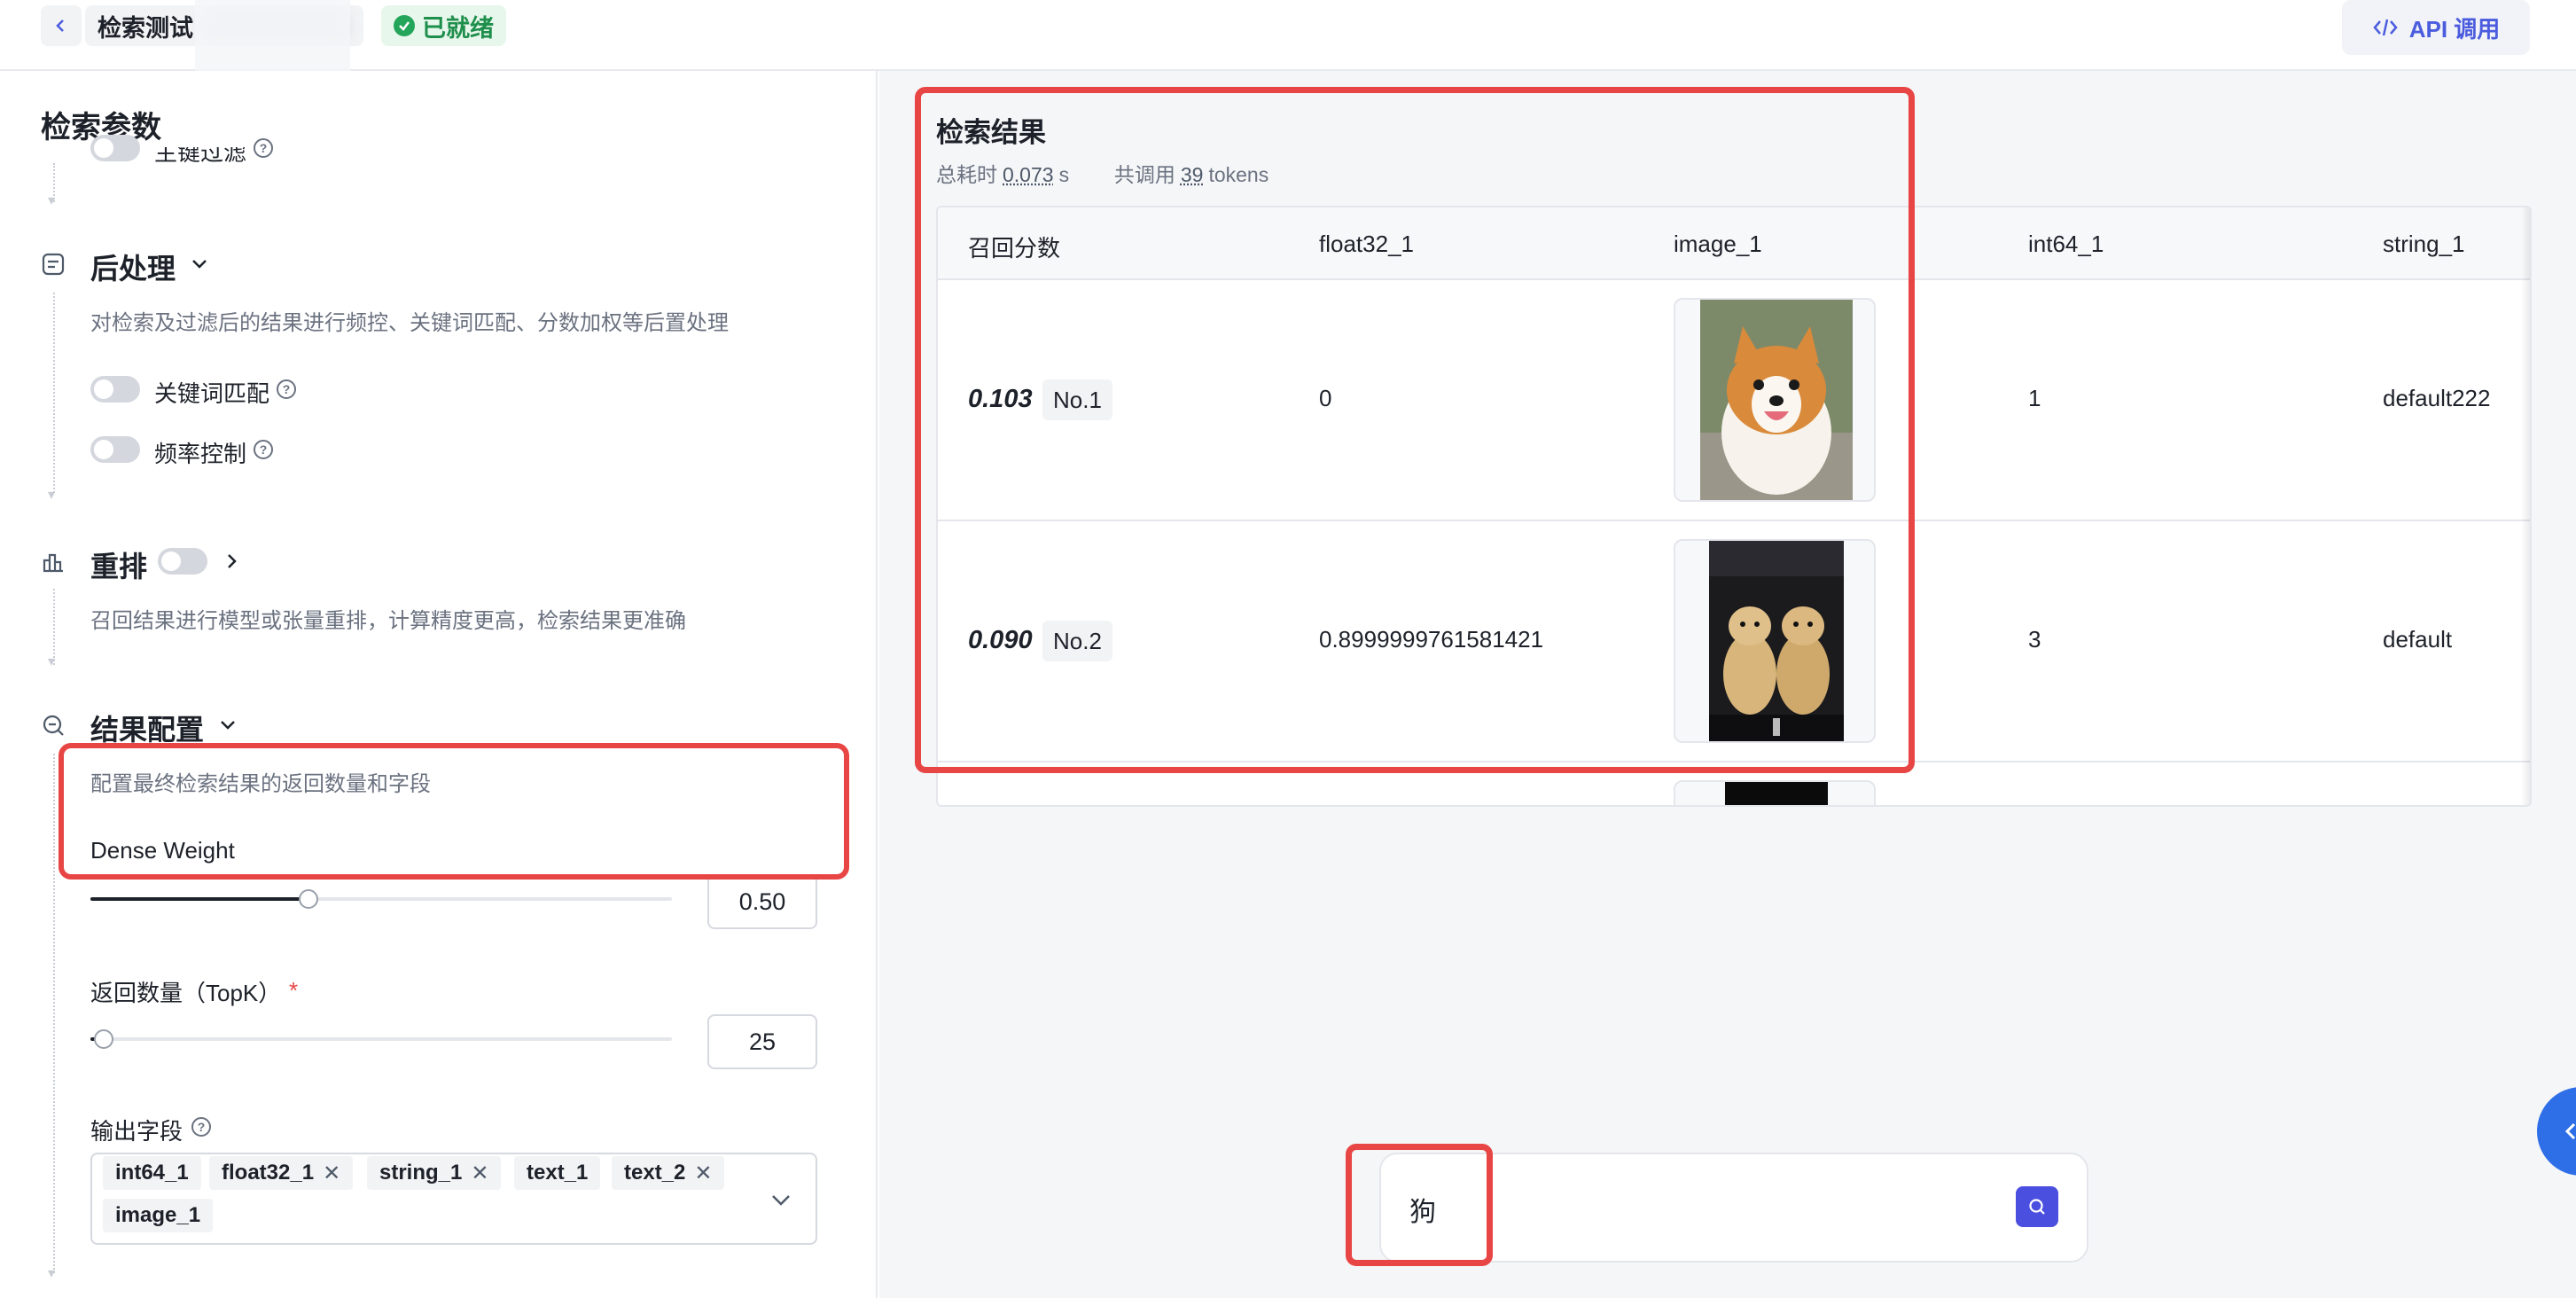  What do you see at coordinates (404, 25) in the screenshot?
I see `check-circle-icon` at bounding box center [404, 25].